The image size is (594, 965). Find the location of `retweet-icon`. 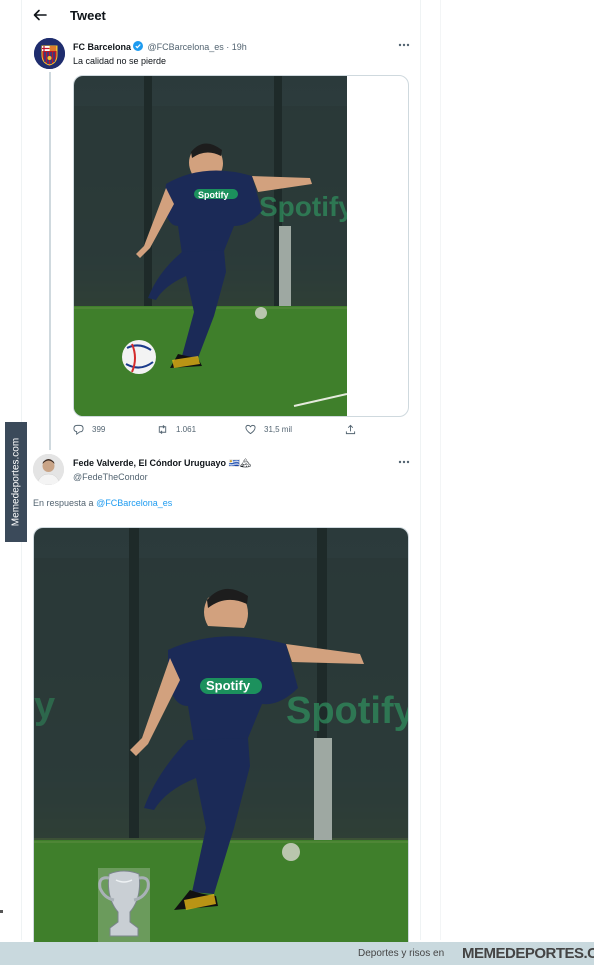

retweet-icon is located at coordinates (162, 429).